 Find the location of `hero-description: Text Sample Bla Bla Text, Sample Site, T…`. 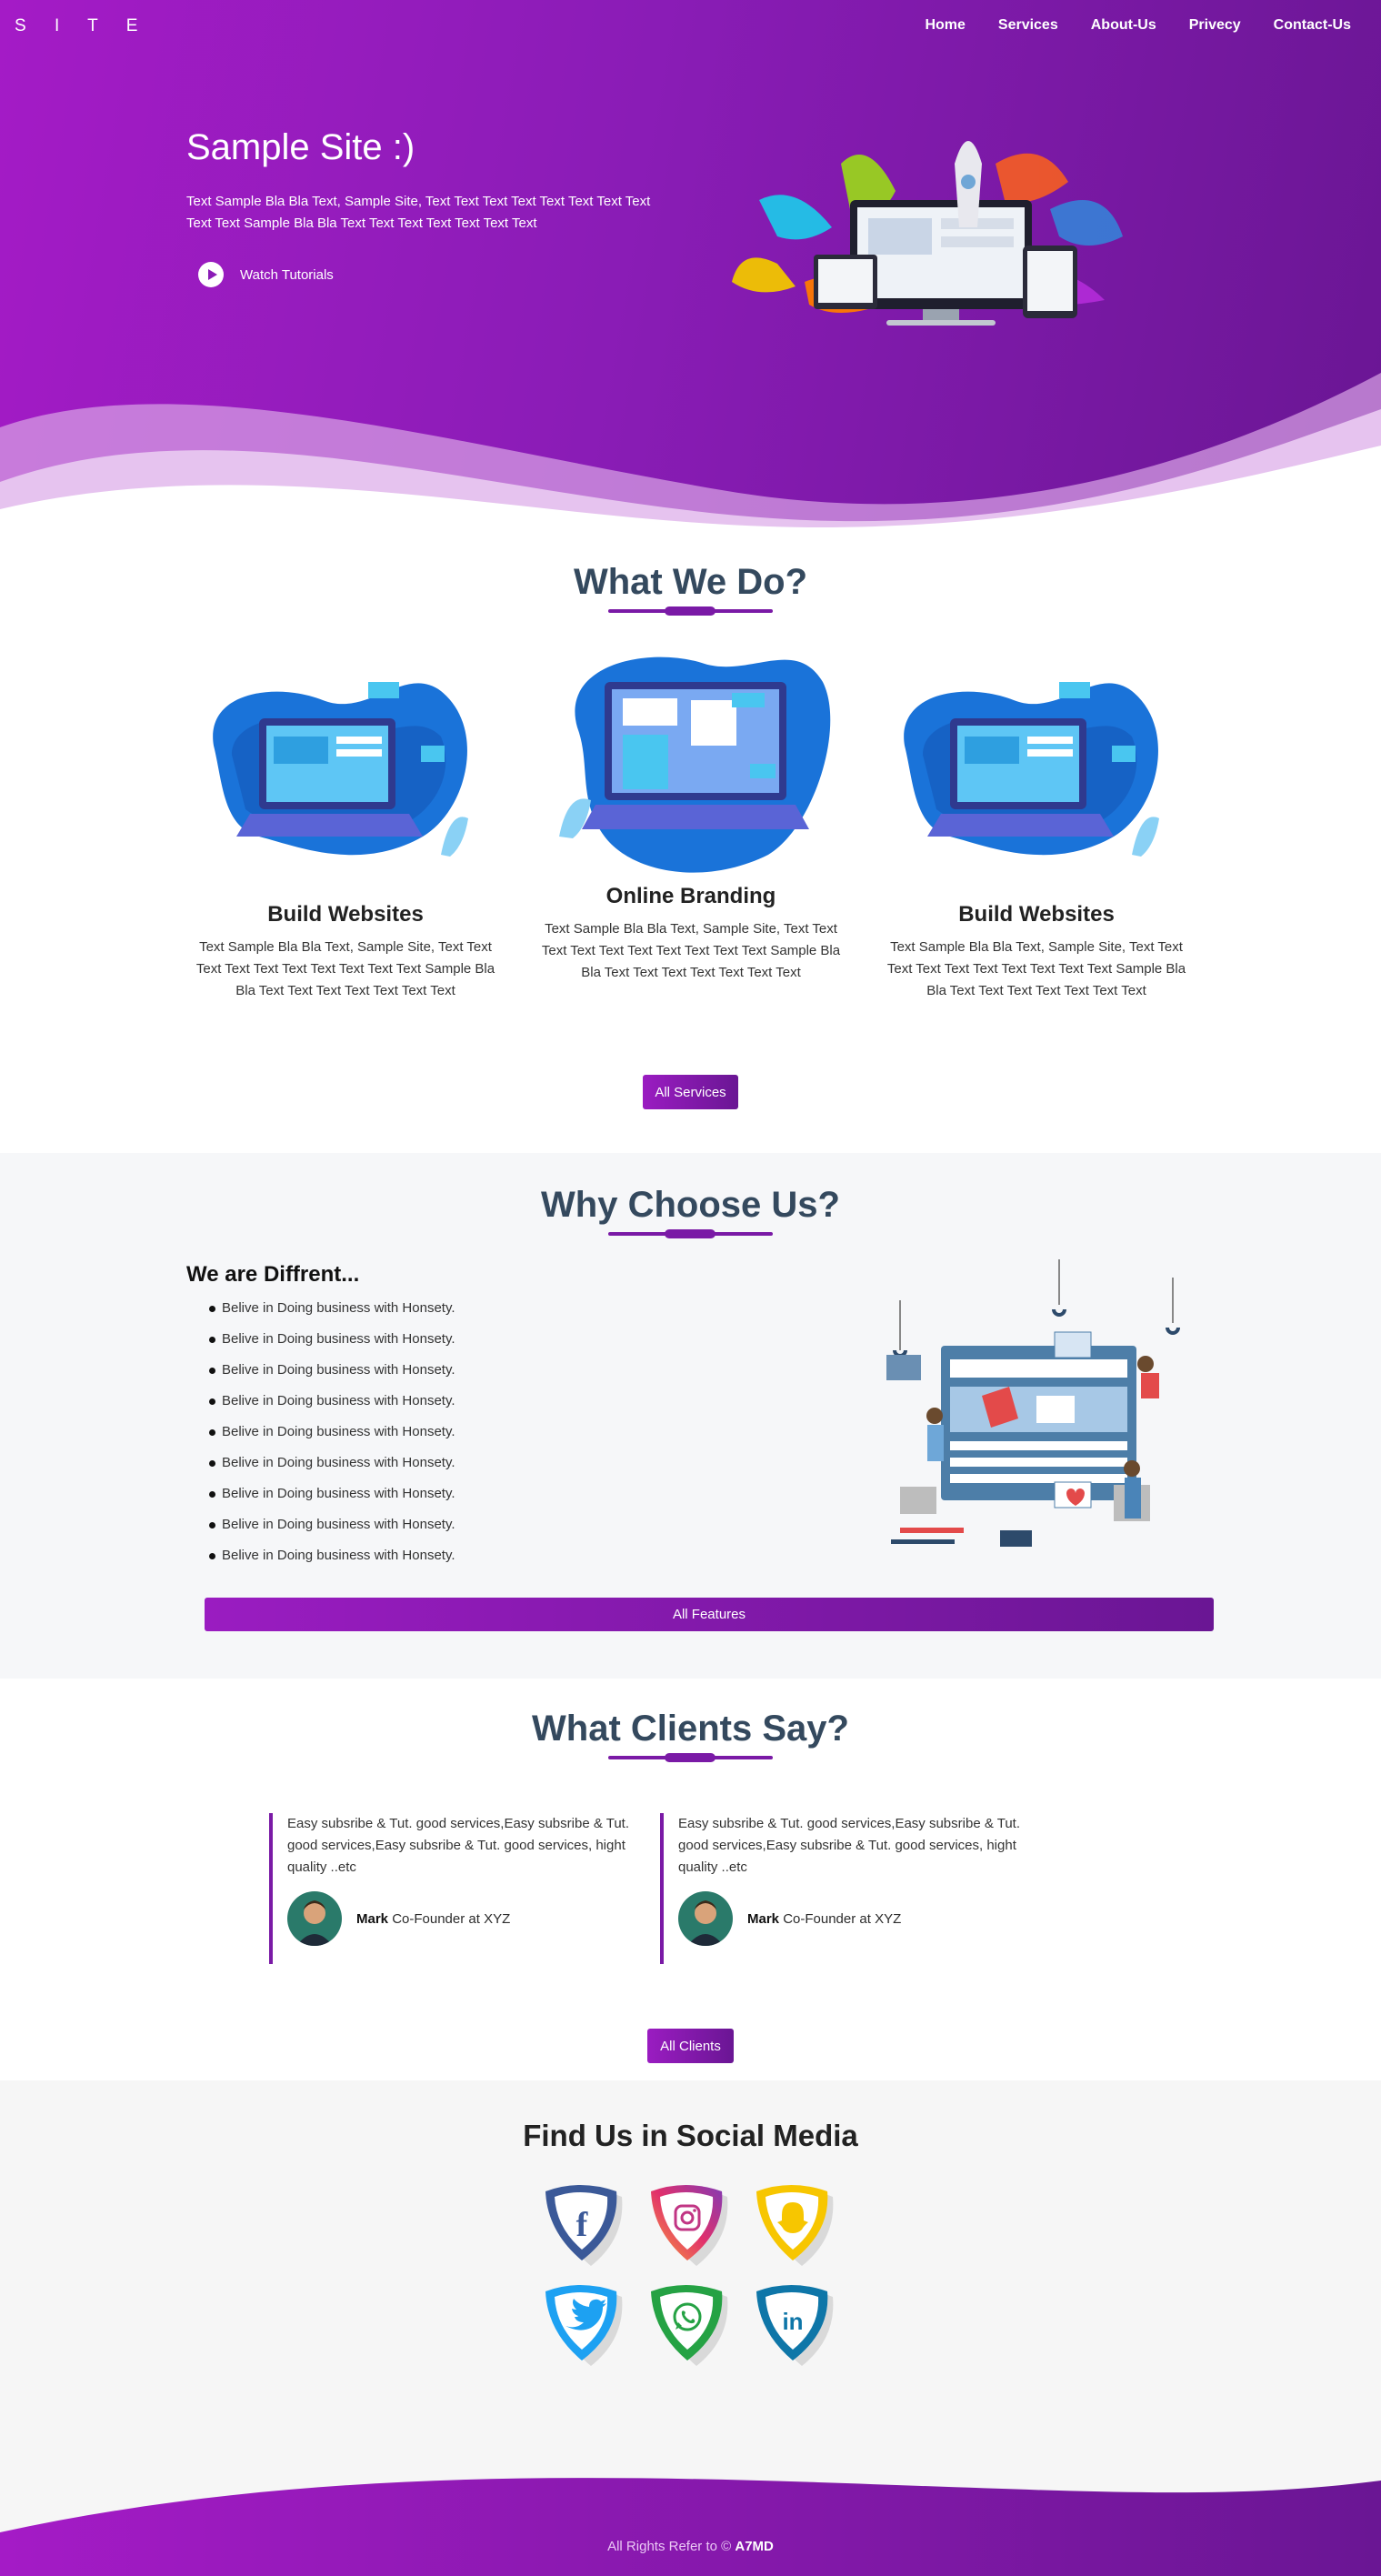

hero-description: Text Sample Bla Bla Text, Sample Site, T… is located at coordinates (418, 212).